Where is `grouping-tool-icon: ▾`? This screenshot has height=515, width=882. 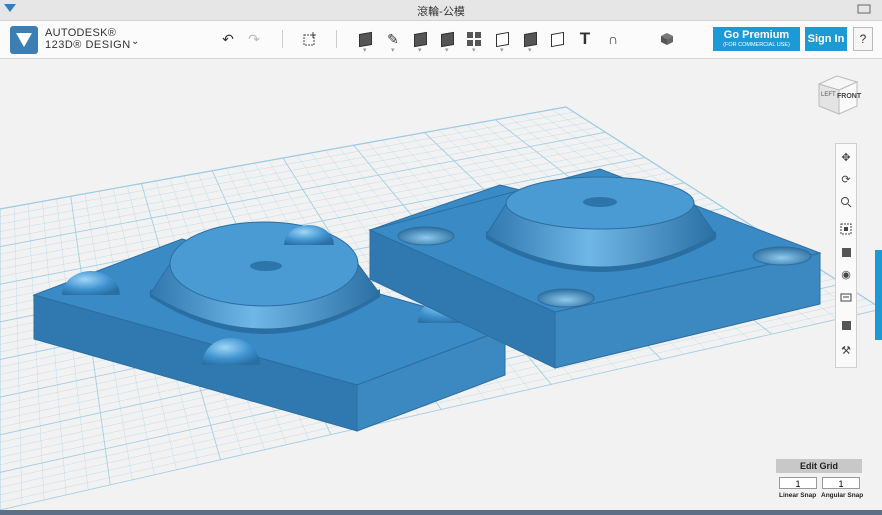
grouping-tool-icon: ▾ is located at coordinates (502, 41).